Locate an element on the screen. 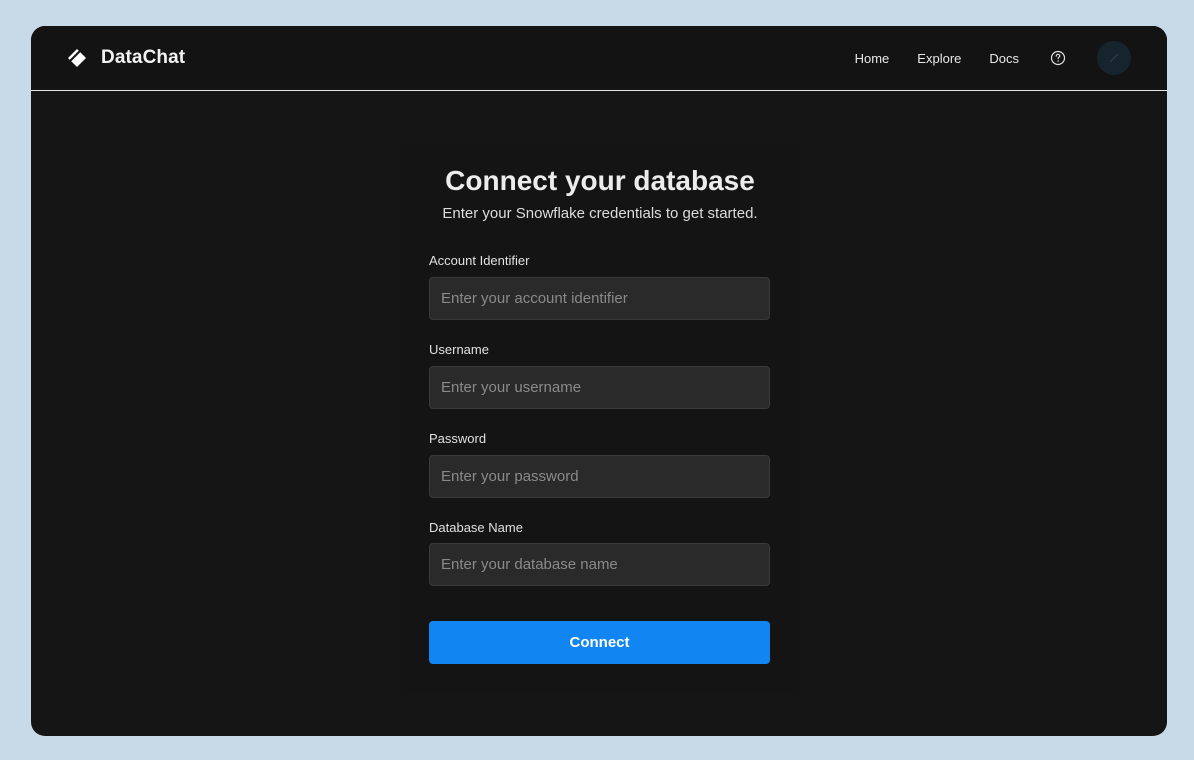 The width and height of the screenshot is (1194, 760). username-input is located at coordinates (599, 387).